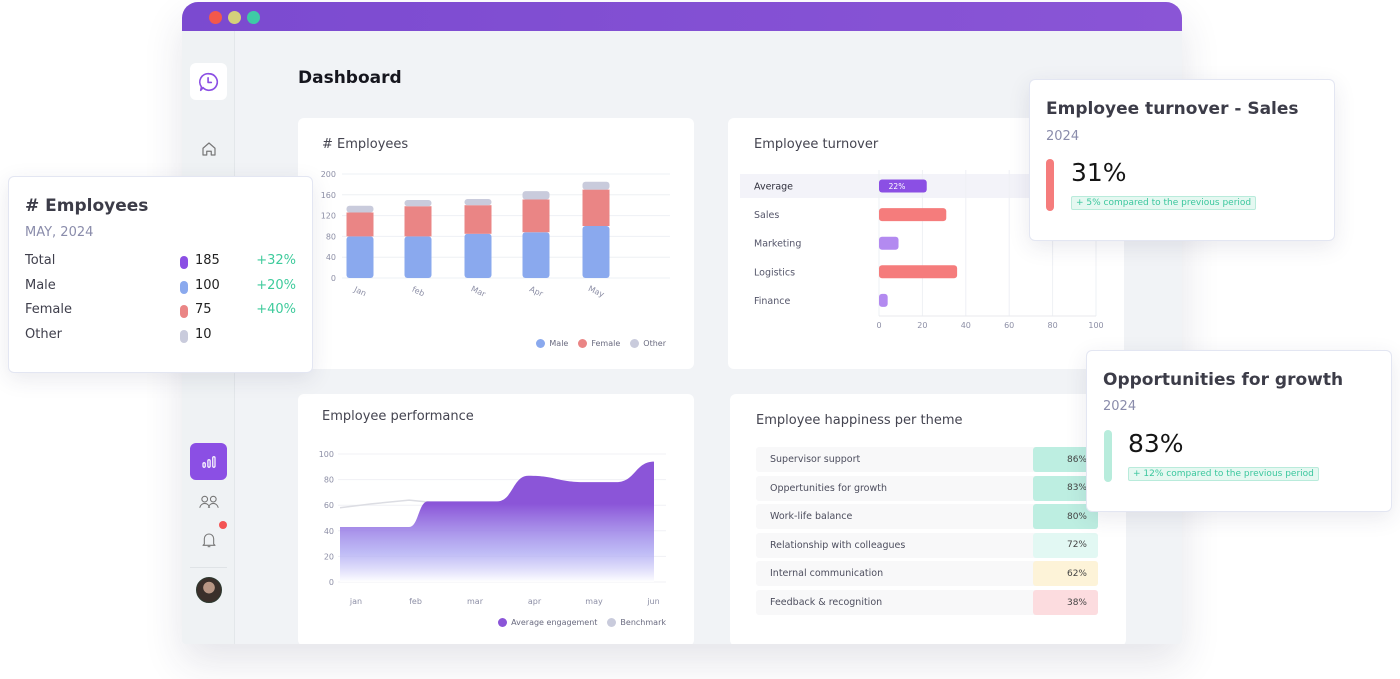 The width and height of the screenshot is (1400, 679). Describe the element at coordinates (326, 454) in the screenshot. I see `y-tick-label: 100` at that location.